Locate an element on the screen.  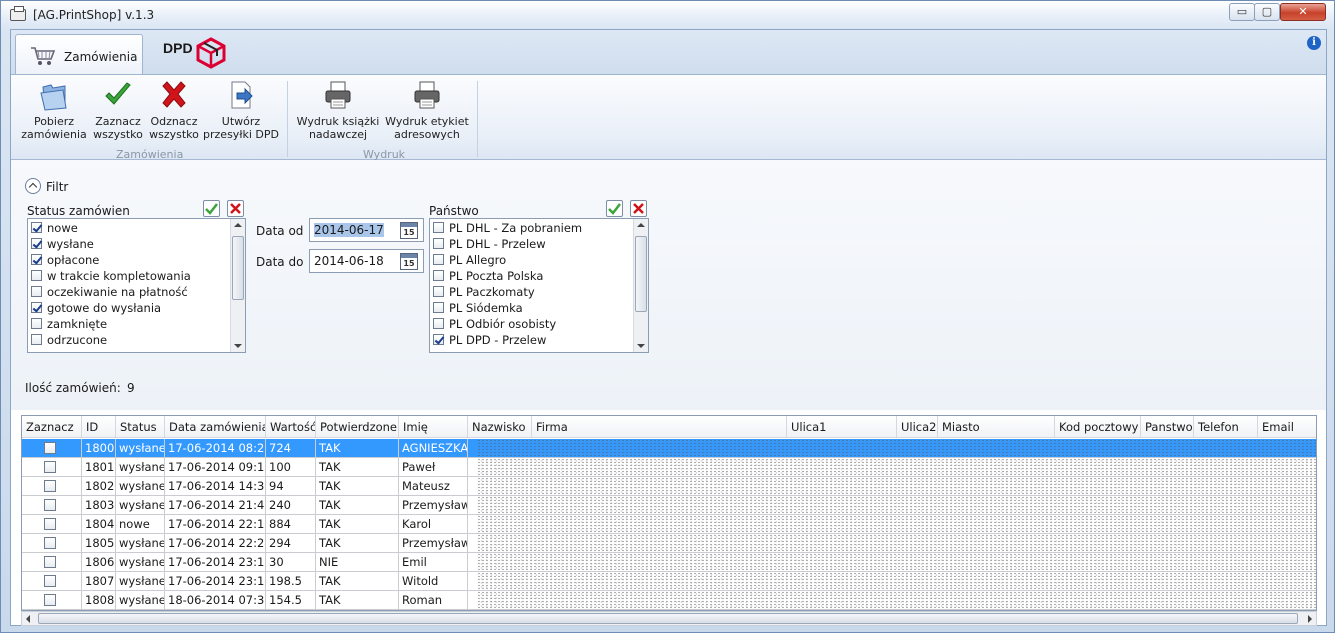
maximize-button: ▢ is located at coordinates (1267, 12).